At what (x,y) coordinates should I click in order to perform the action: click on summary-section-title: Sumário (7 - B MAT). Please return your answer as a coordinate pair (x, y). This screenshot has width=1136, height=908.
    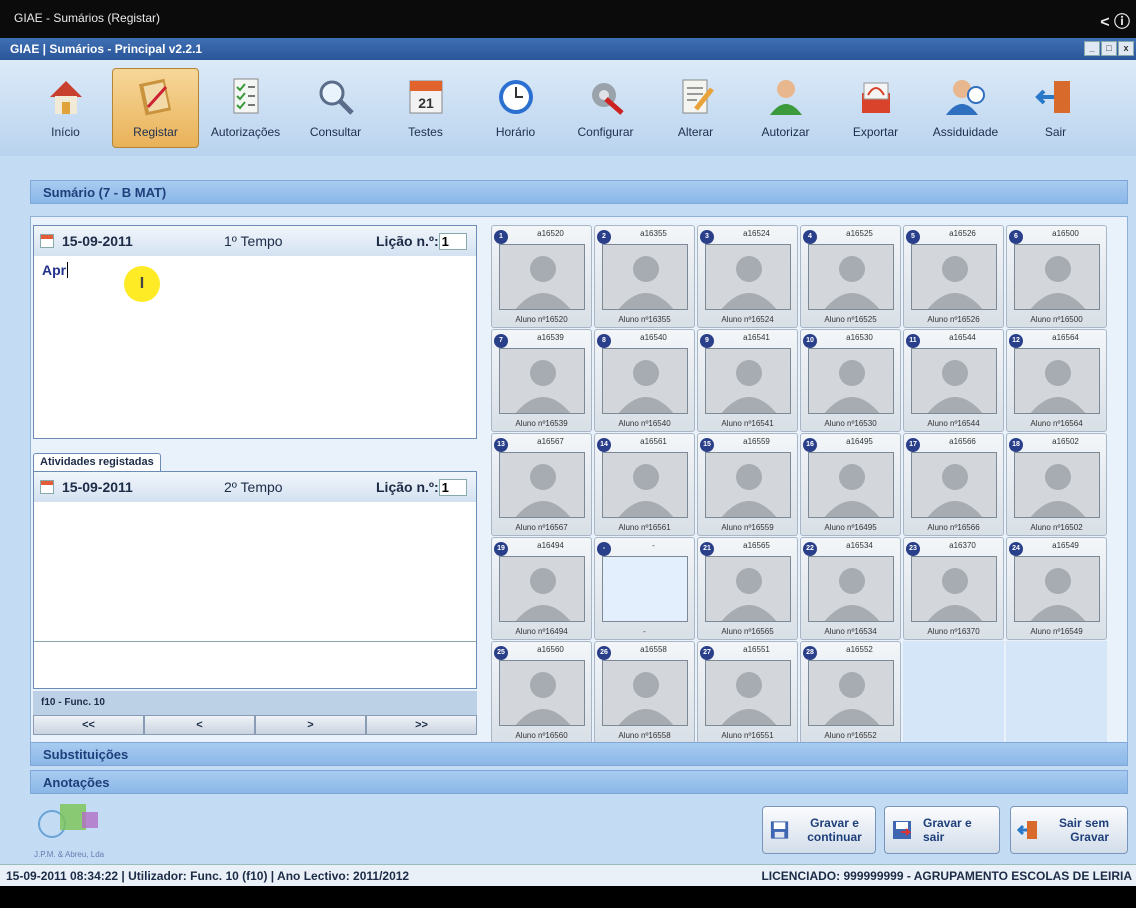
    Looking at the image, I should click on (105, 192).